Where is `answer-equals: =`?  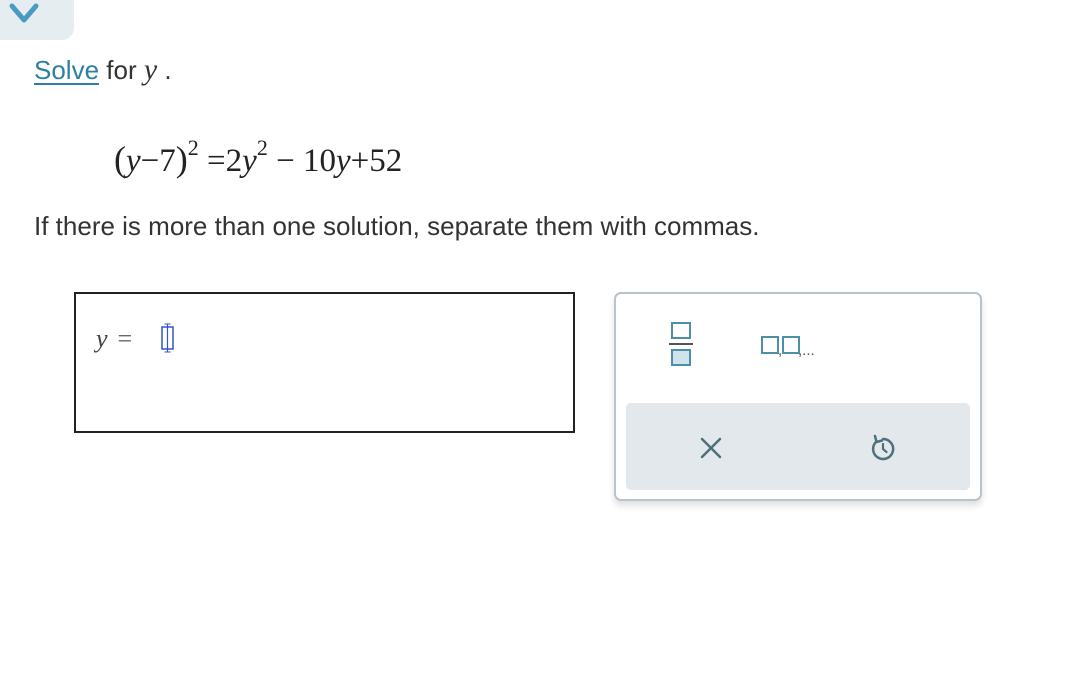 answer-equals: = is located at coordinates (125, 338).